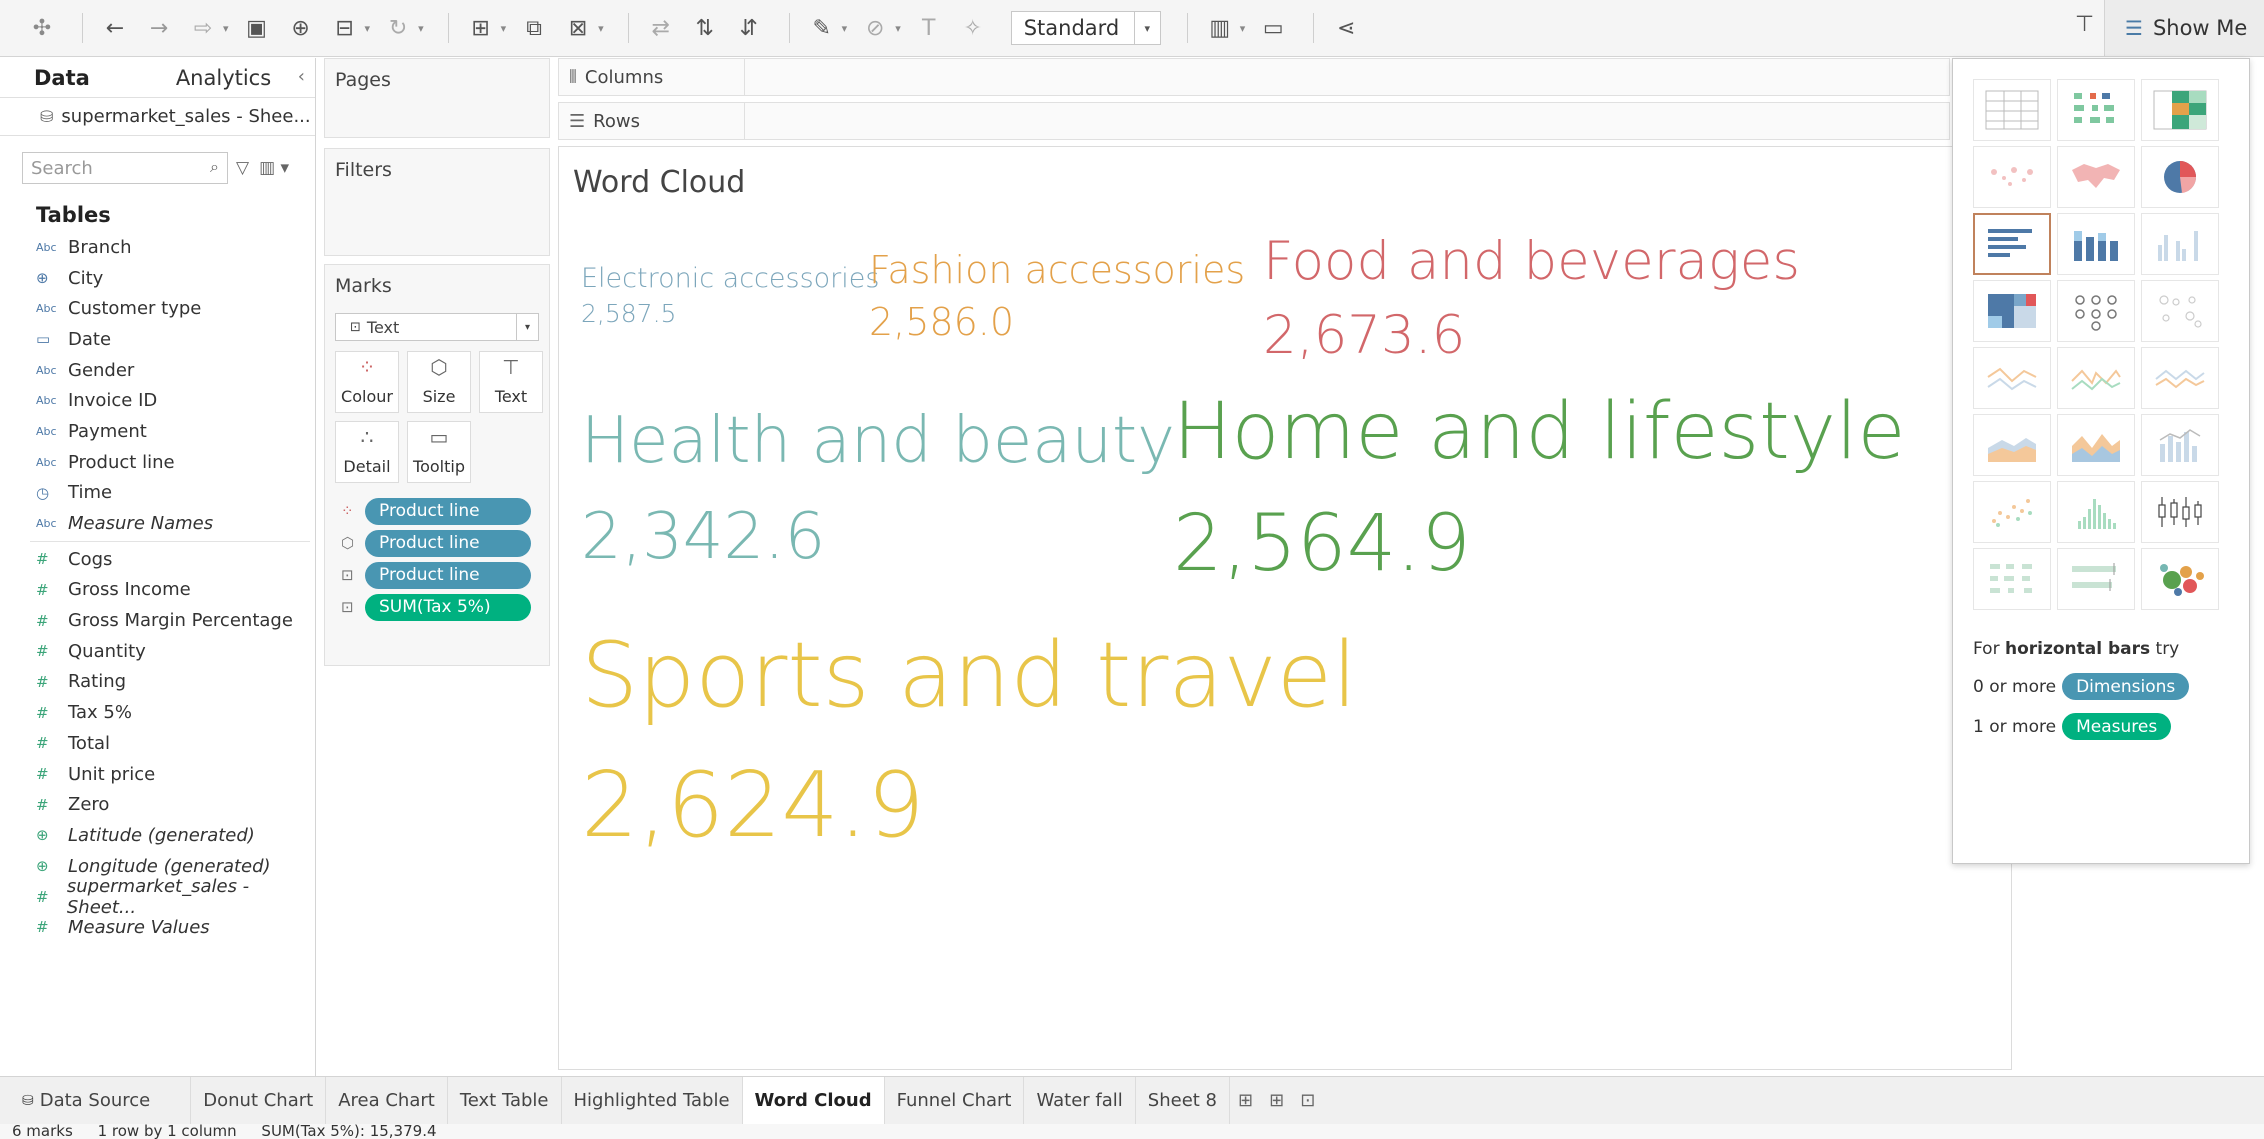 The image size is (2264, 1139). I want to click on columns-shelf: ⦀ Columns, so click(1254, 77).